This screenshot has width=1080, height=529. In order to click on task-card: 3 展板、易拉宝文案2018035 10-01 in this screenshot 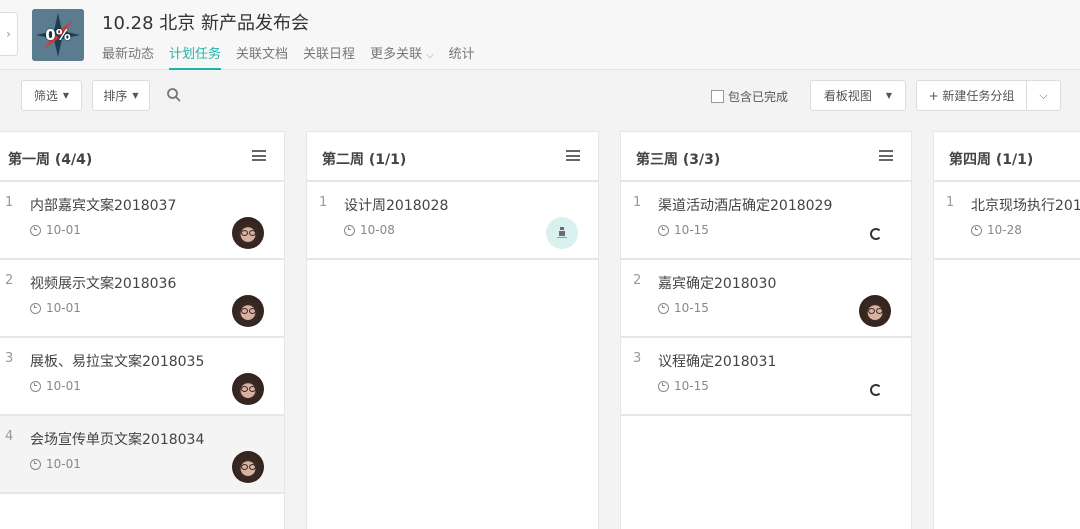, I will do `click(142, 377)`.